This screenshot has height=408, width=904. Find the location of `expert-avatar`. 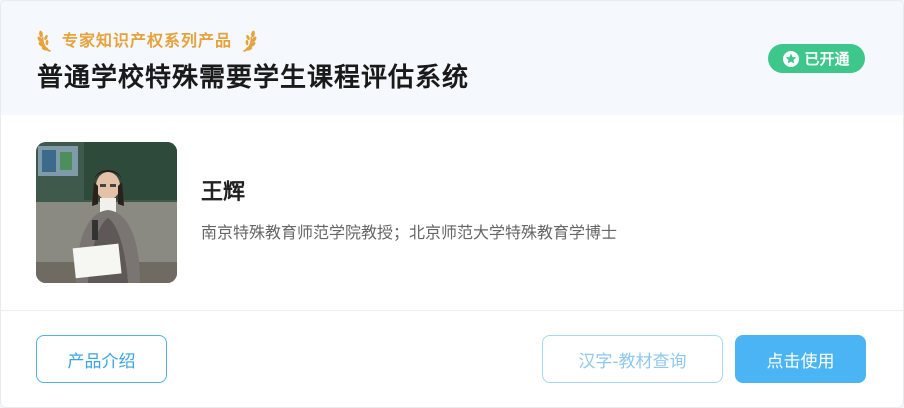

expert-avatar is located at coordinates (106, 212).